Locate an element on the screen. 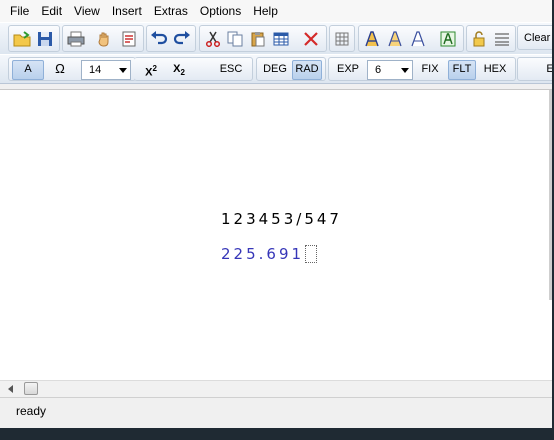  script-group: X2 X2 ESC is located at coordinates (193, 69).